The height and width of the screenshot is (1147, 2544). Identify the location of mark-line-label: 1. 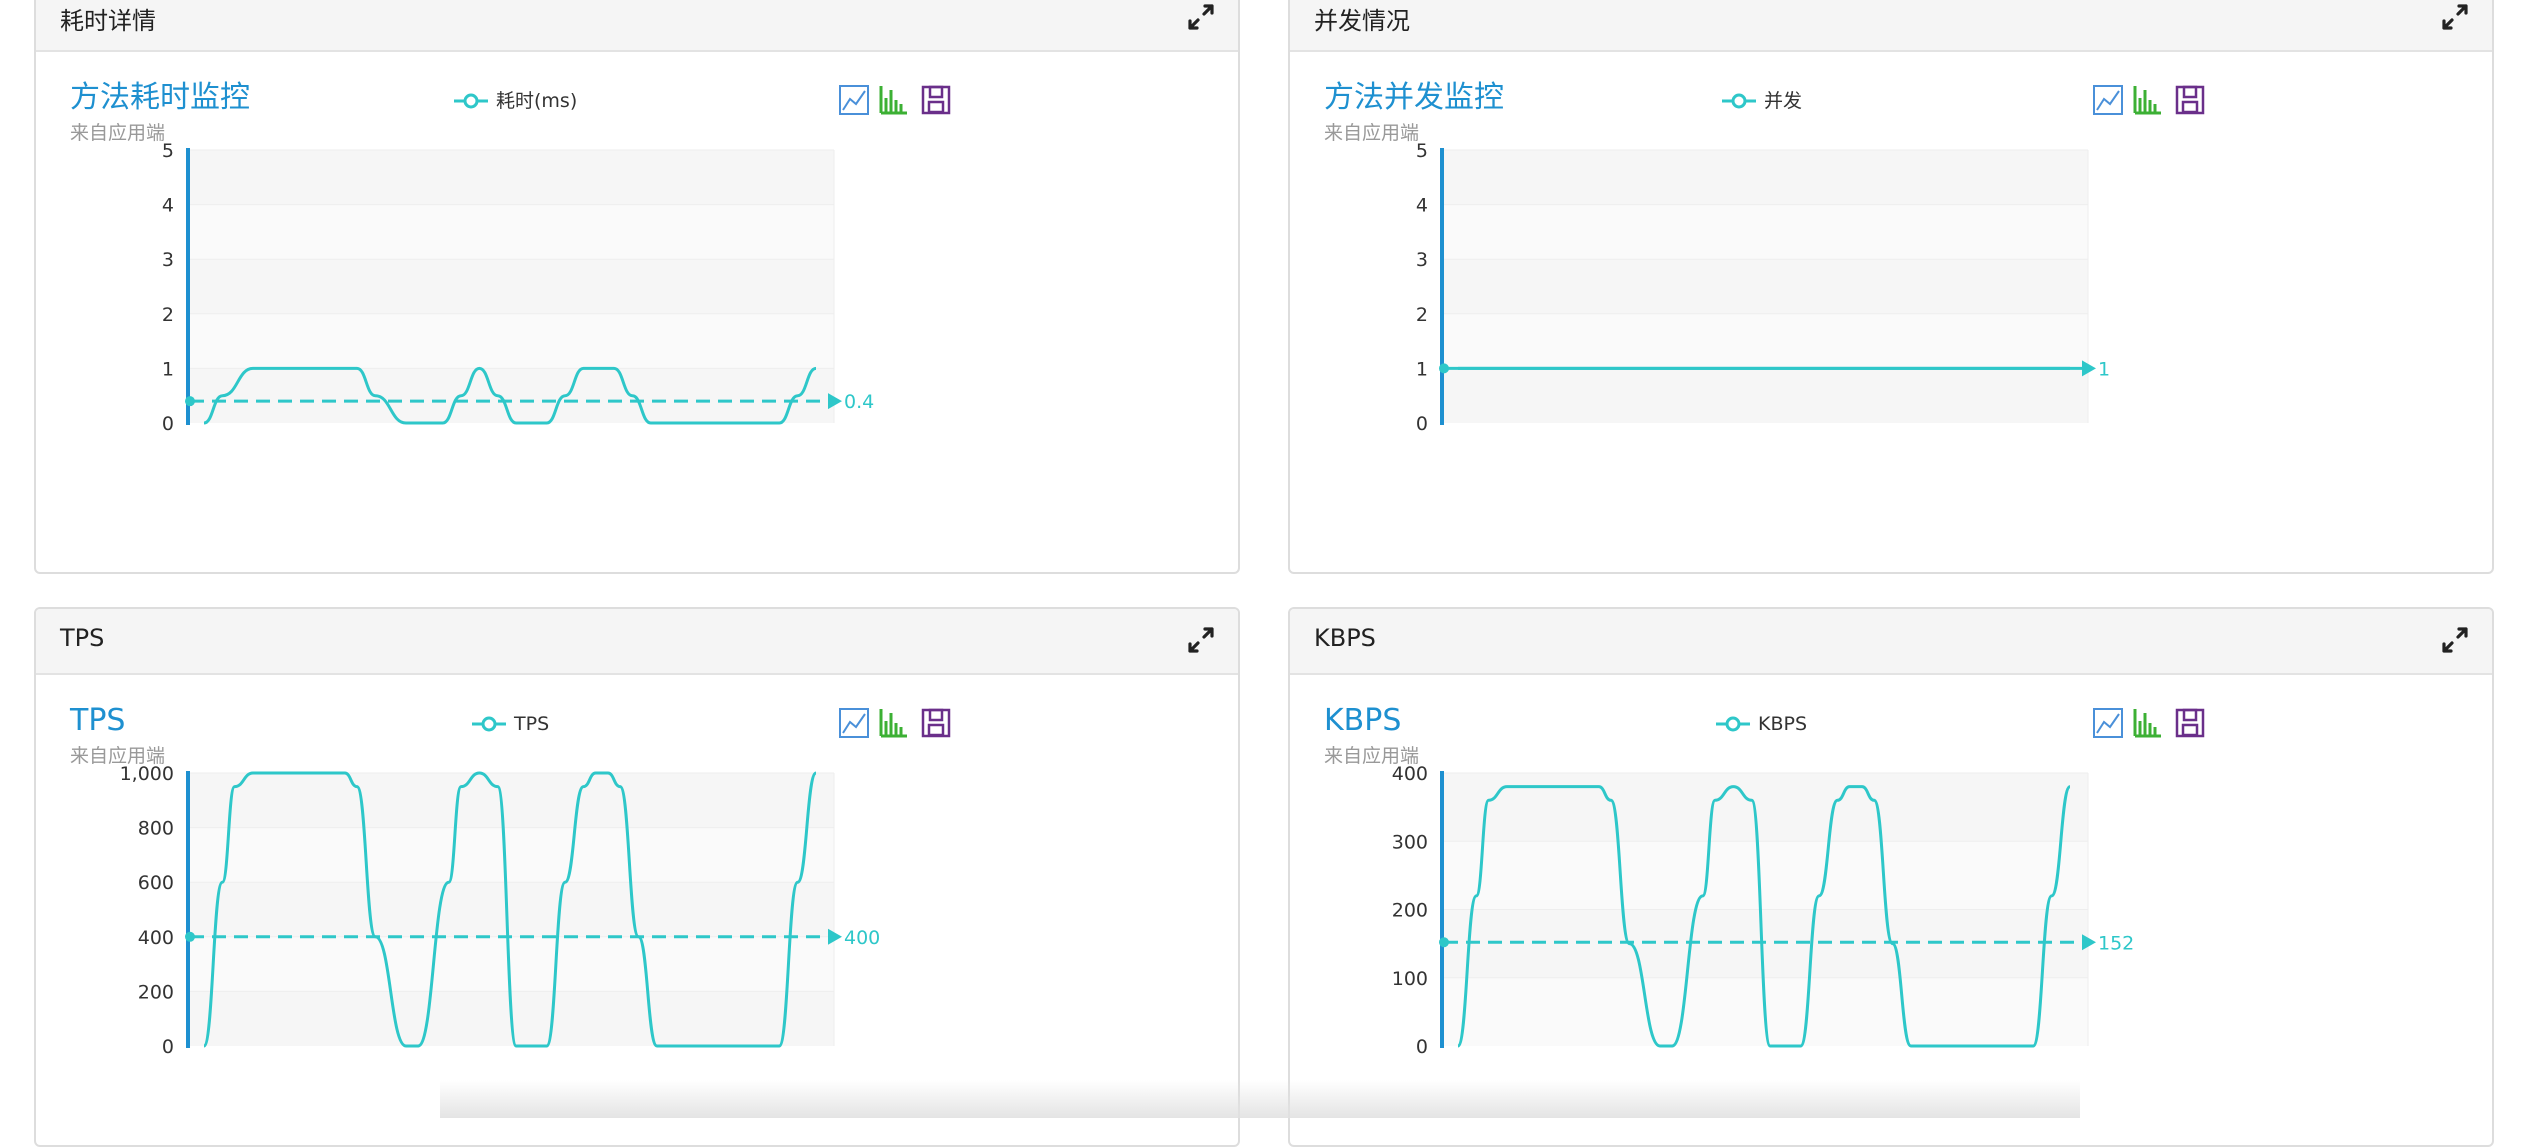
(2104, 369).